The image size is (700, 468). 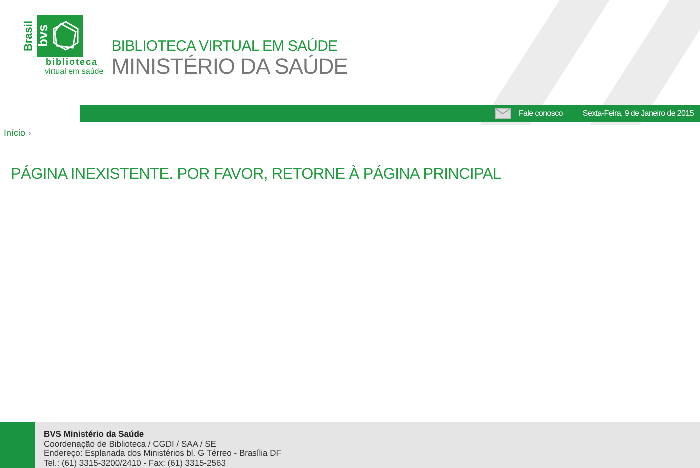 What do you see at coordinates (43, 36) in the screenshot?
I see `logo-text: bvs` at bounding box center [43, 36].